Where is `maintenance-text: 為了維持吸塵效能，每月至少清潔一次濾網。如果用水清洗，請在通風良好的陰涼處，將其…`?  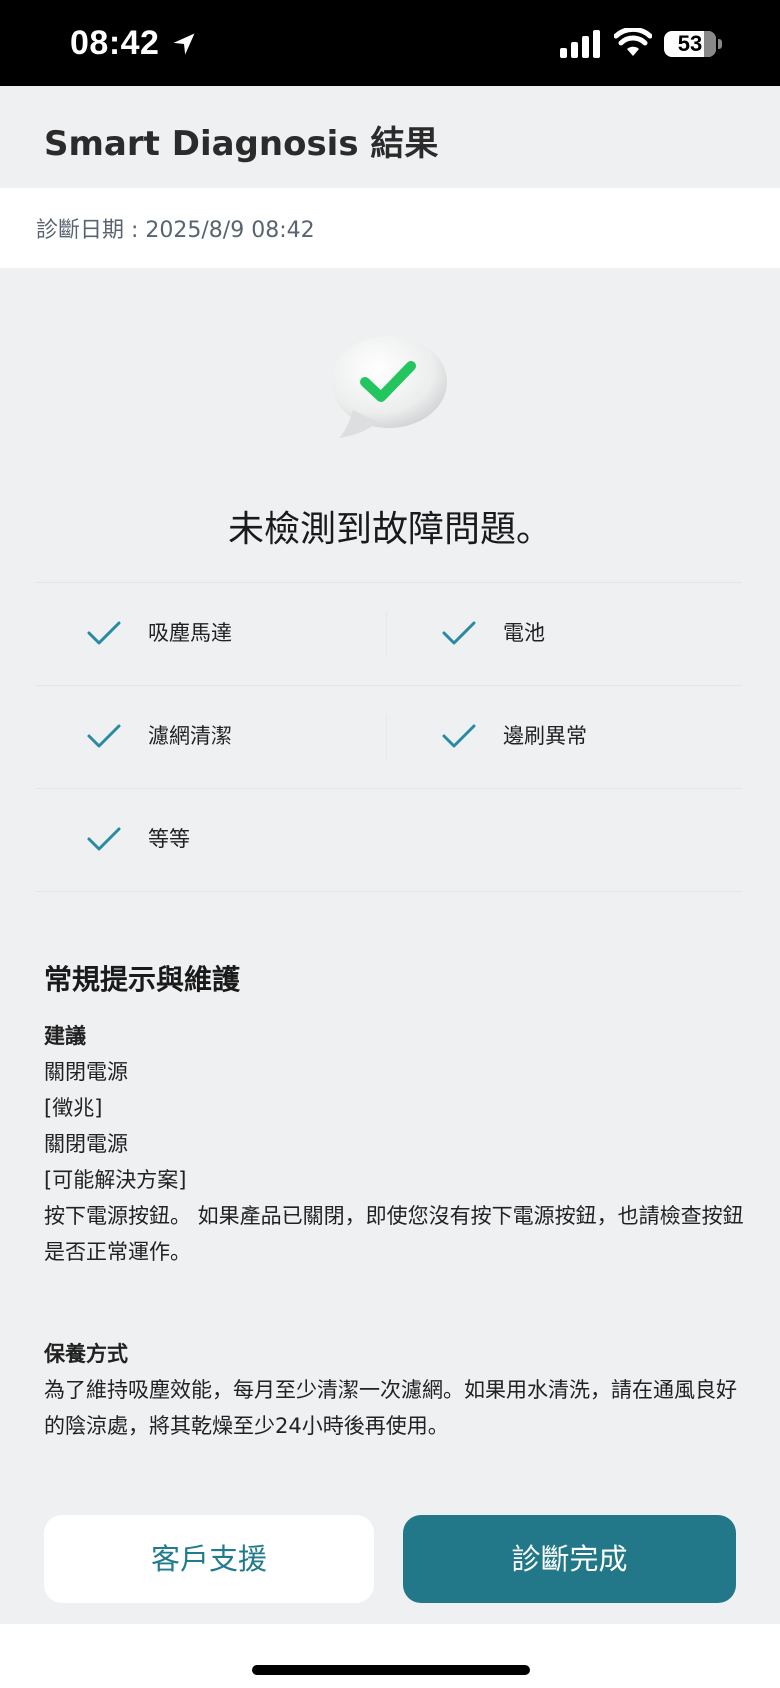
maintenance-text: 為了維持吸塵效能，每月至少清潔一次濾網。如果用水清洗，請在通風良好的陰涼處，將其… is located at coordinates (390, 1408).